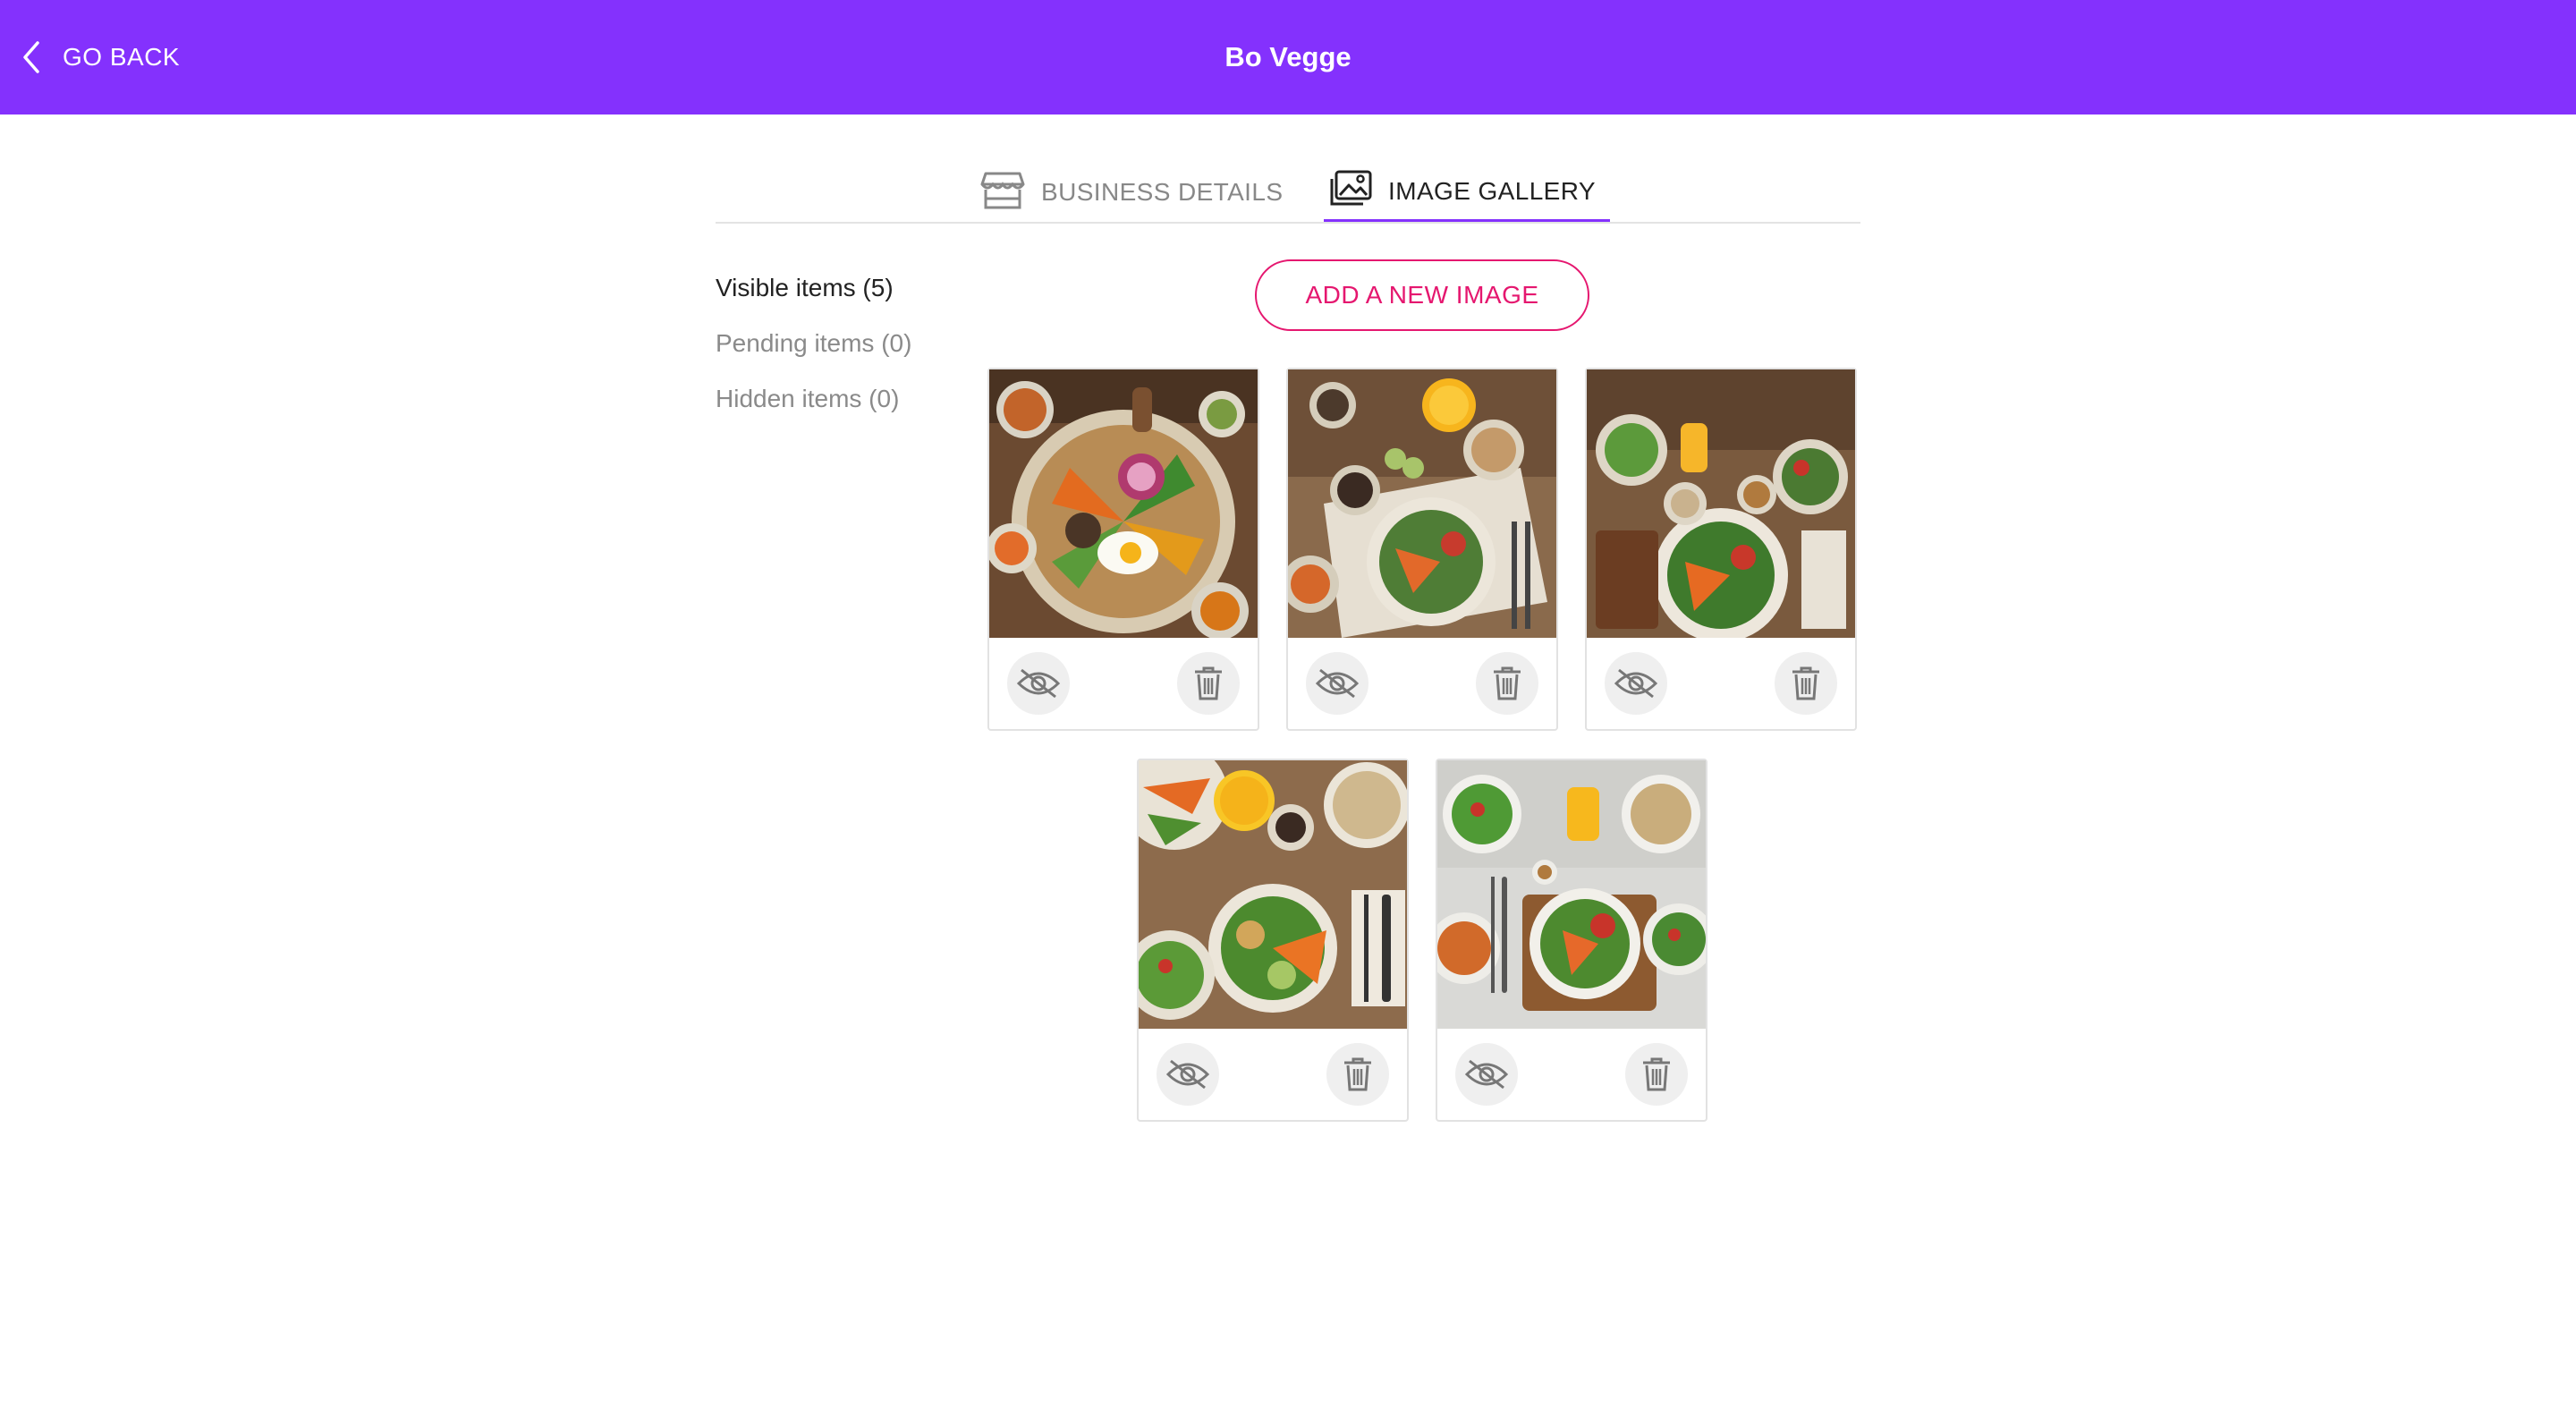 This screenshot has height=1408, width=2576. Describe the element at coordinates (1002, 193) in the screenshot. I see `storefront-icon` at that location.